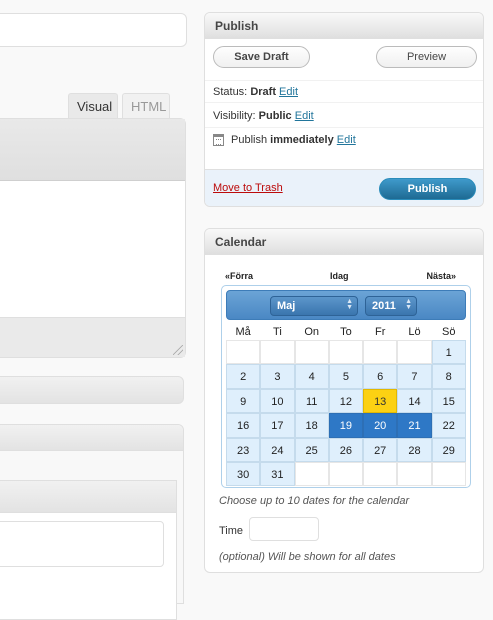 This screenshot has width=493, height=620. What do you see at coordinates (344, 91) in the screenshot?
I see `status-row: Status: Draft Edit` at bounding box center [344, 91].